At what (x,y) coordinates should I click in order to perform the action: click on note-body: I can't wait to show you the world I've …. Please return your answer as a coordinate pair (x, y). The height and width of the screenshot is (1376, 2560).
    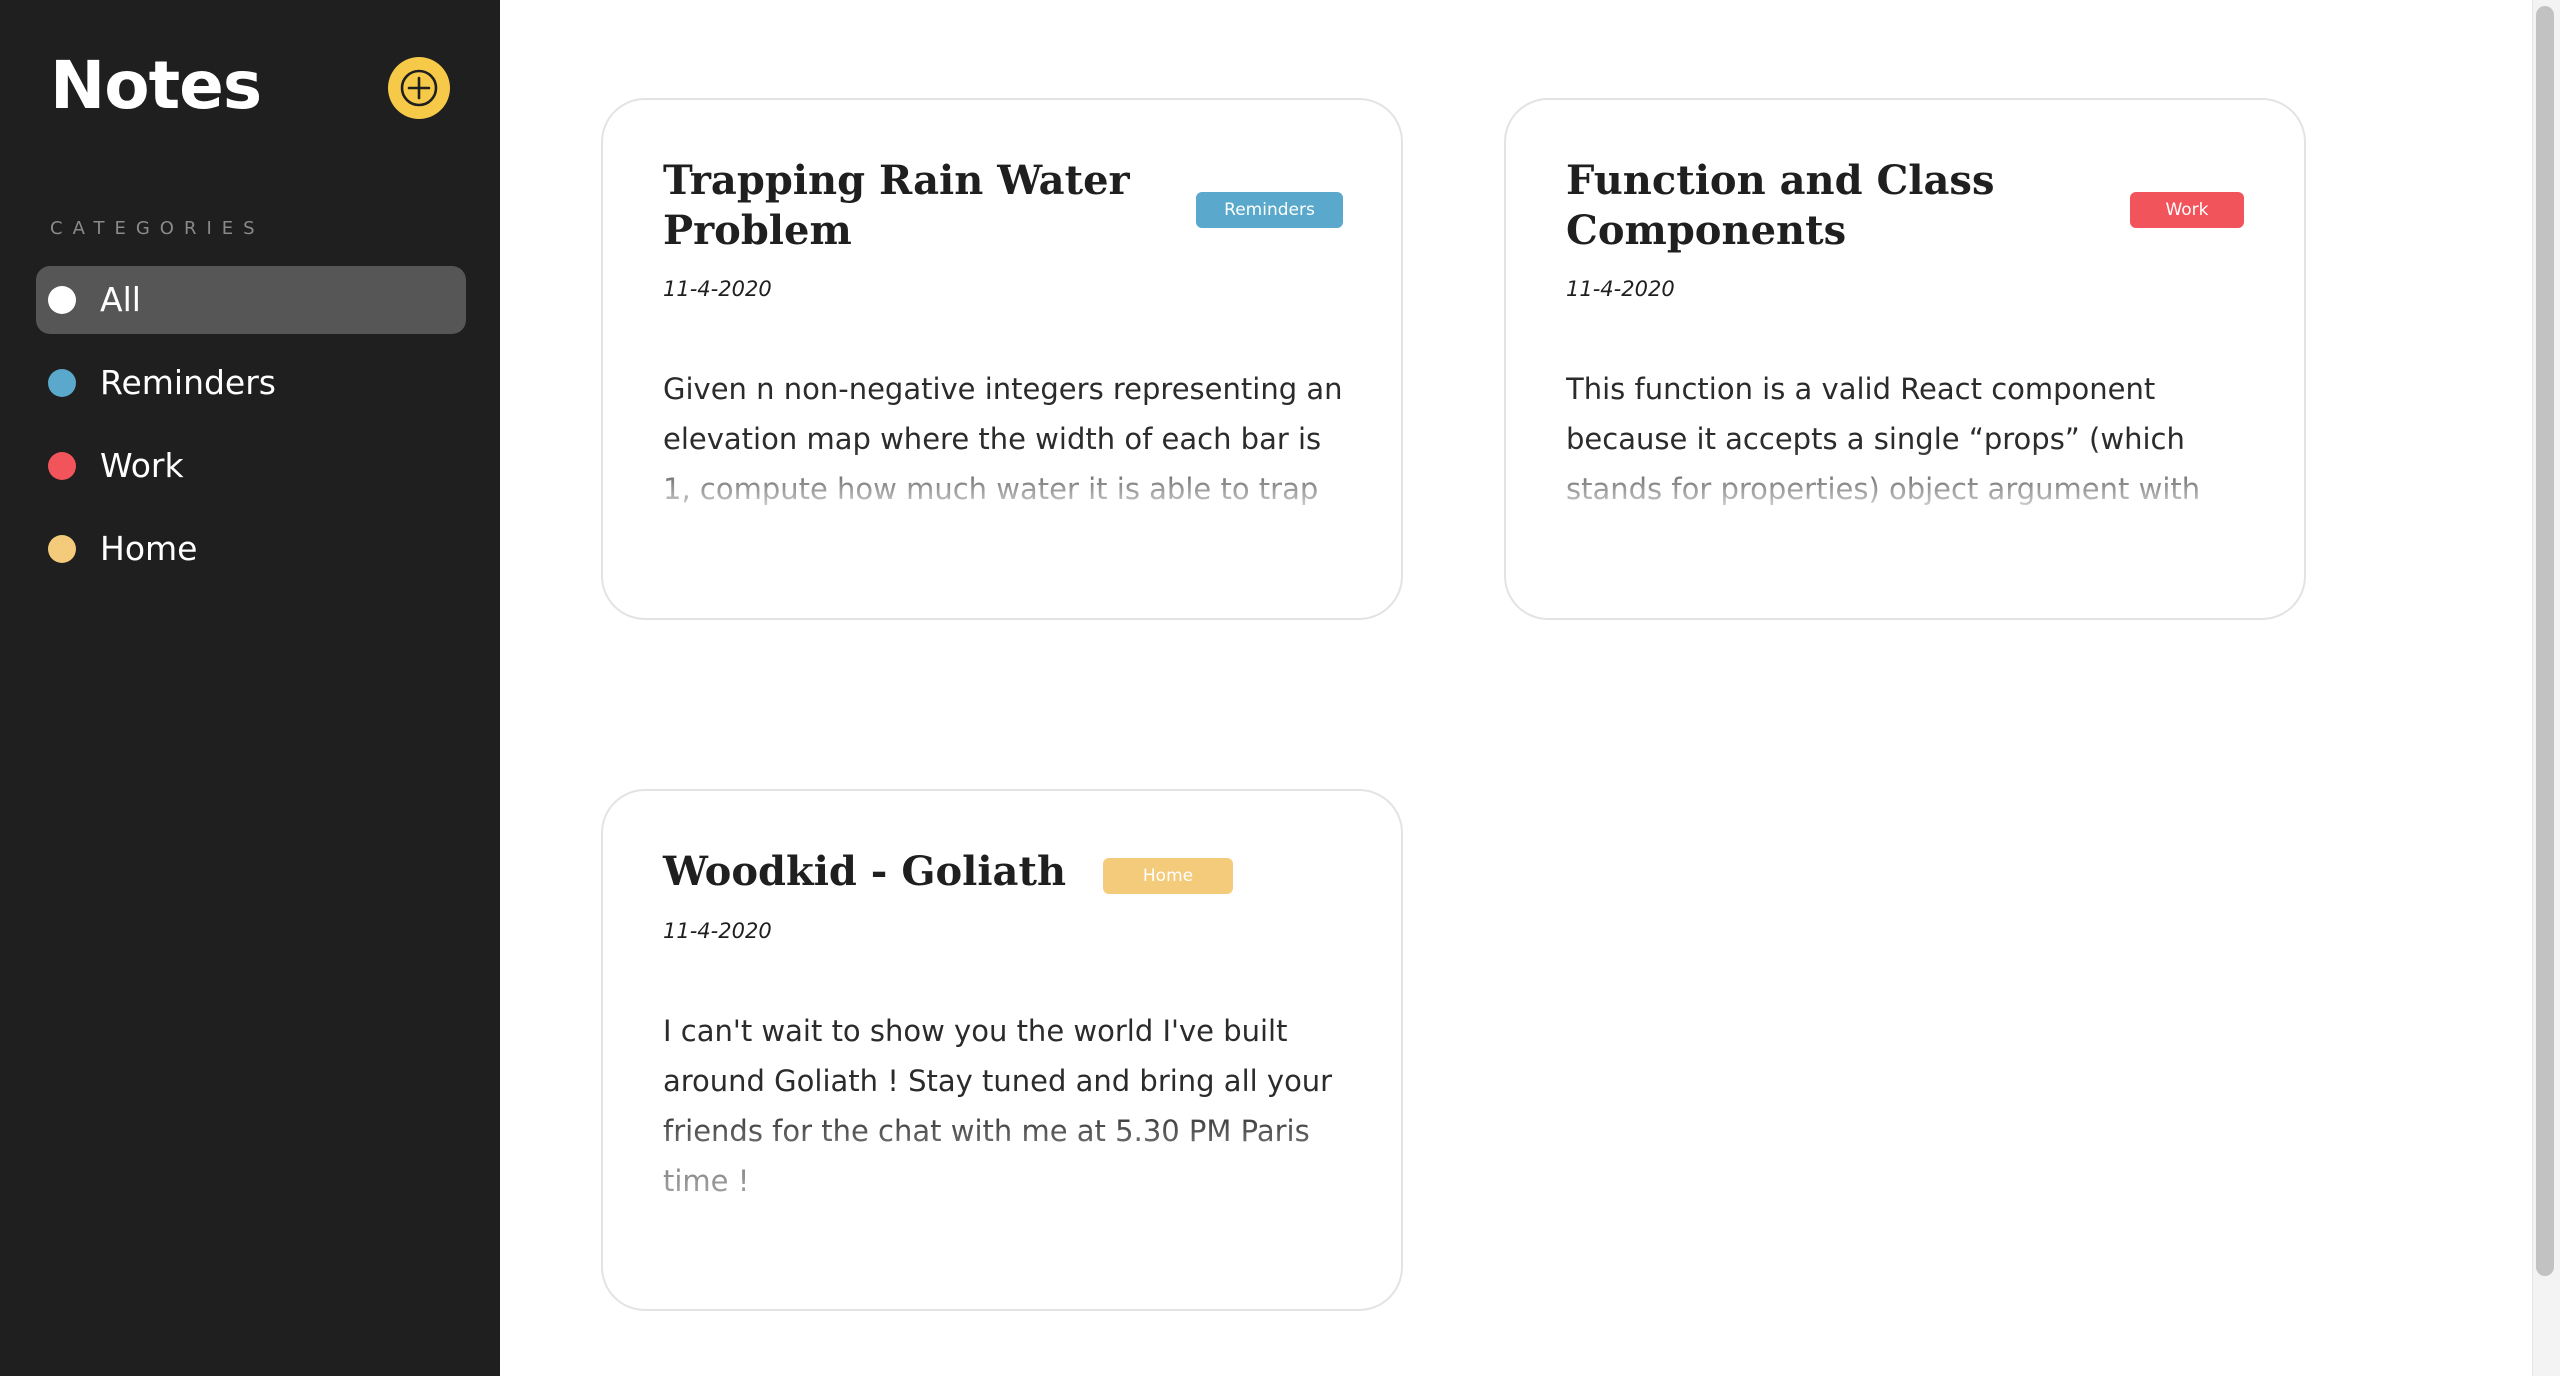
    Looking at the image, I should click on (998, 1106).